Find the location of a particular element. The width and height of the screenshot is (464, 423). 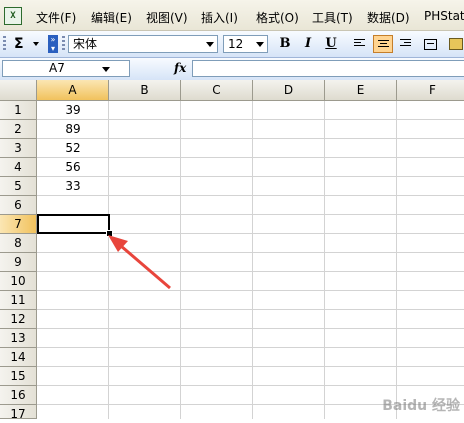

formula-bar: A7 fx is located at coordinates (232, 69).